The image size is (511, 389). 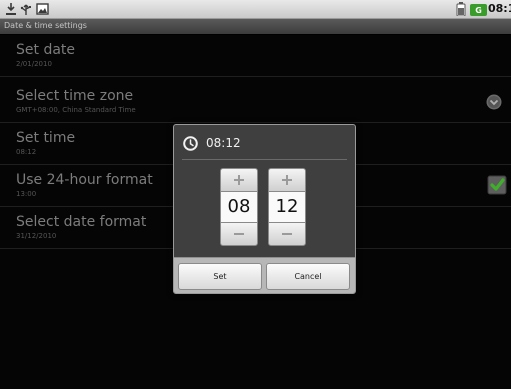 I want to click on dialog-title: 08:12, so click(x=223, y=143).